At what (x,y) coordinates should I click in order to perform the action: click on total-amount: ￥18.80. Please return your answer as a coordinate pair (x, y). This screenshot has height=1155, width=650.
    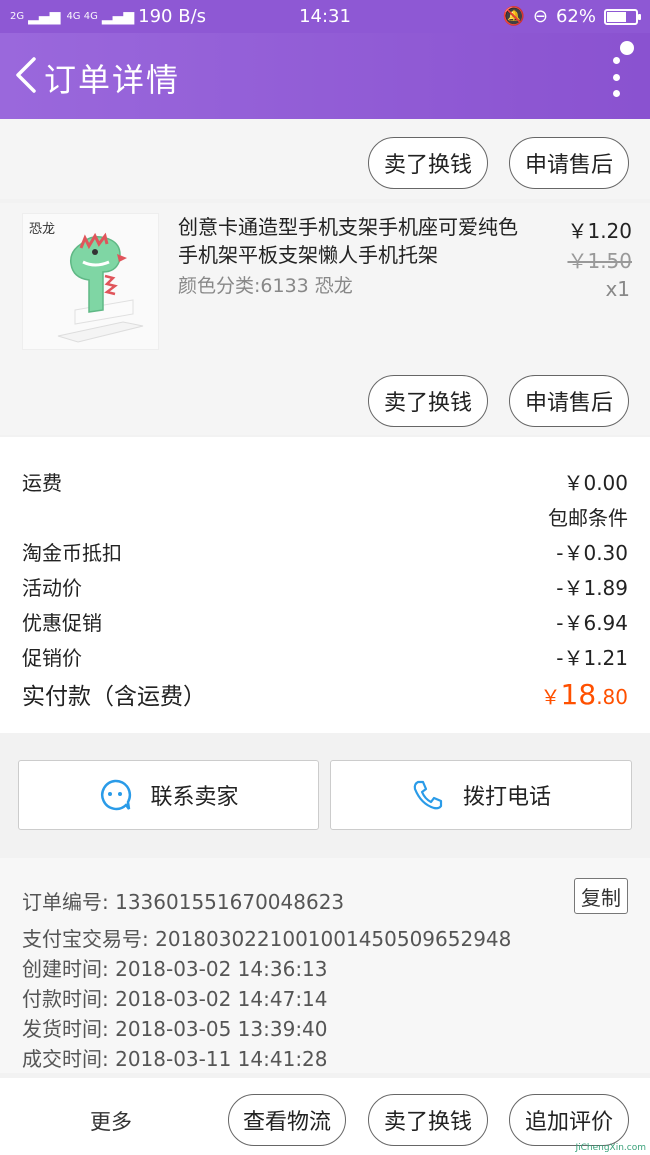
    Looking at the image, I should click on (584, 694).